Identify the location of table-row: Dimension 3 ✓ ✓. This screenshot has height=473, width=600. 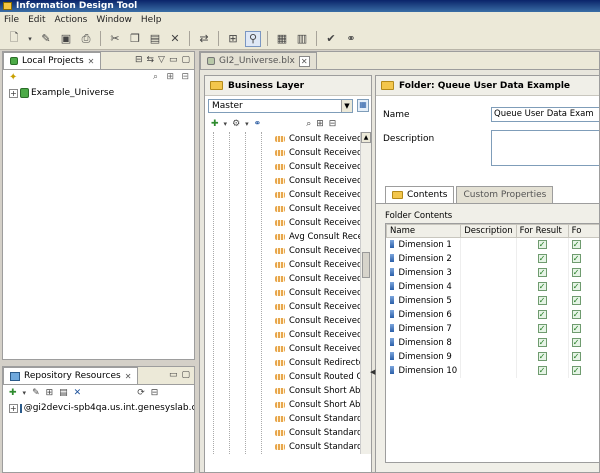
(492, 272).